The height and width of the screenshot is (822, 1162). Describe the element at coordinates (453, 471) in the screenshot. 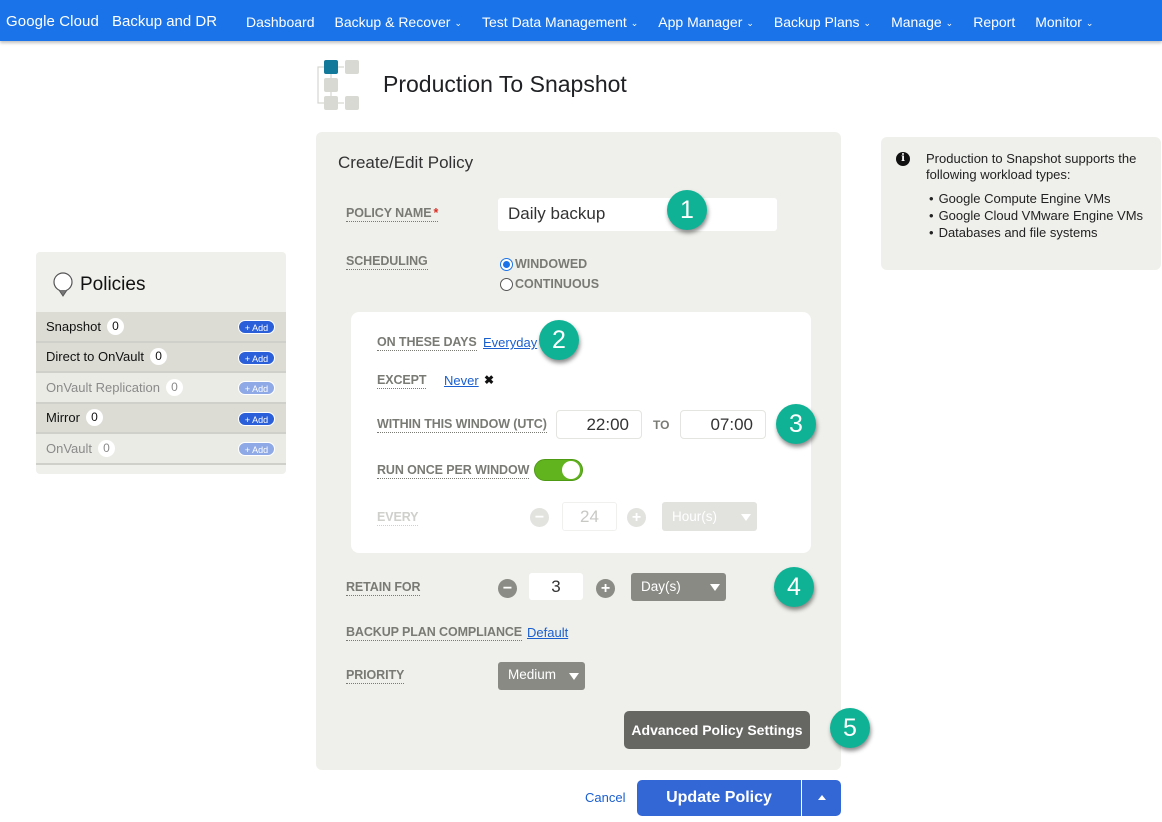

I see `run-once-label: RUN ONCE PER WINDOW` at that location.